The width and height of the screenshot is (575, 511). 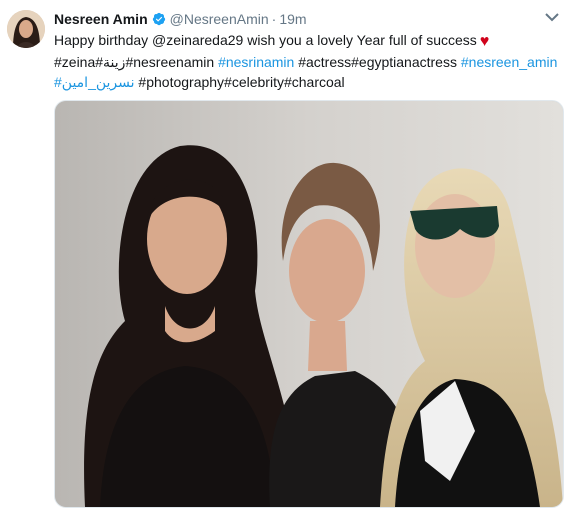 I want to click on hashtags-plain-3: #photography#celebrity#charcoal, so click(x=241, y=82).